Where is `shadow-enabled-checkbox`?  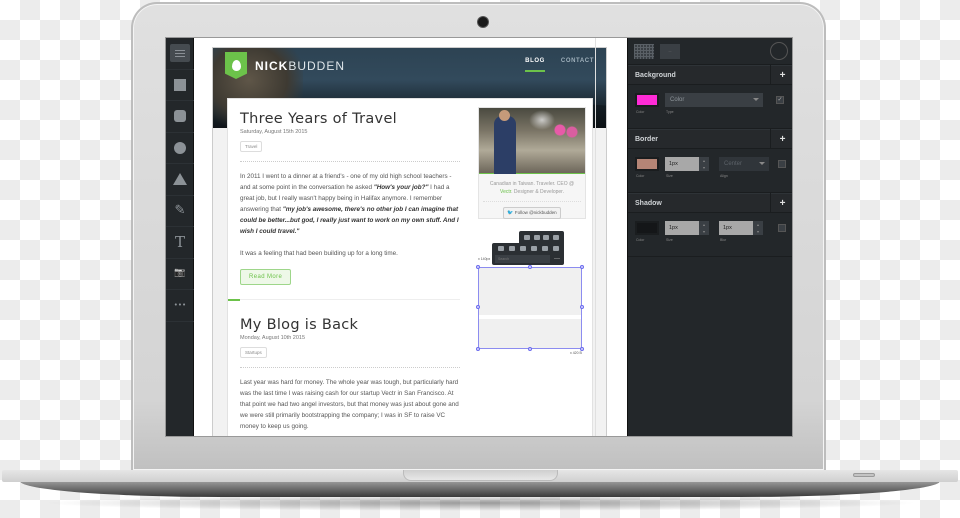
shadow-enabled-checkbox is located at coordinates (782, 228).